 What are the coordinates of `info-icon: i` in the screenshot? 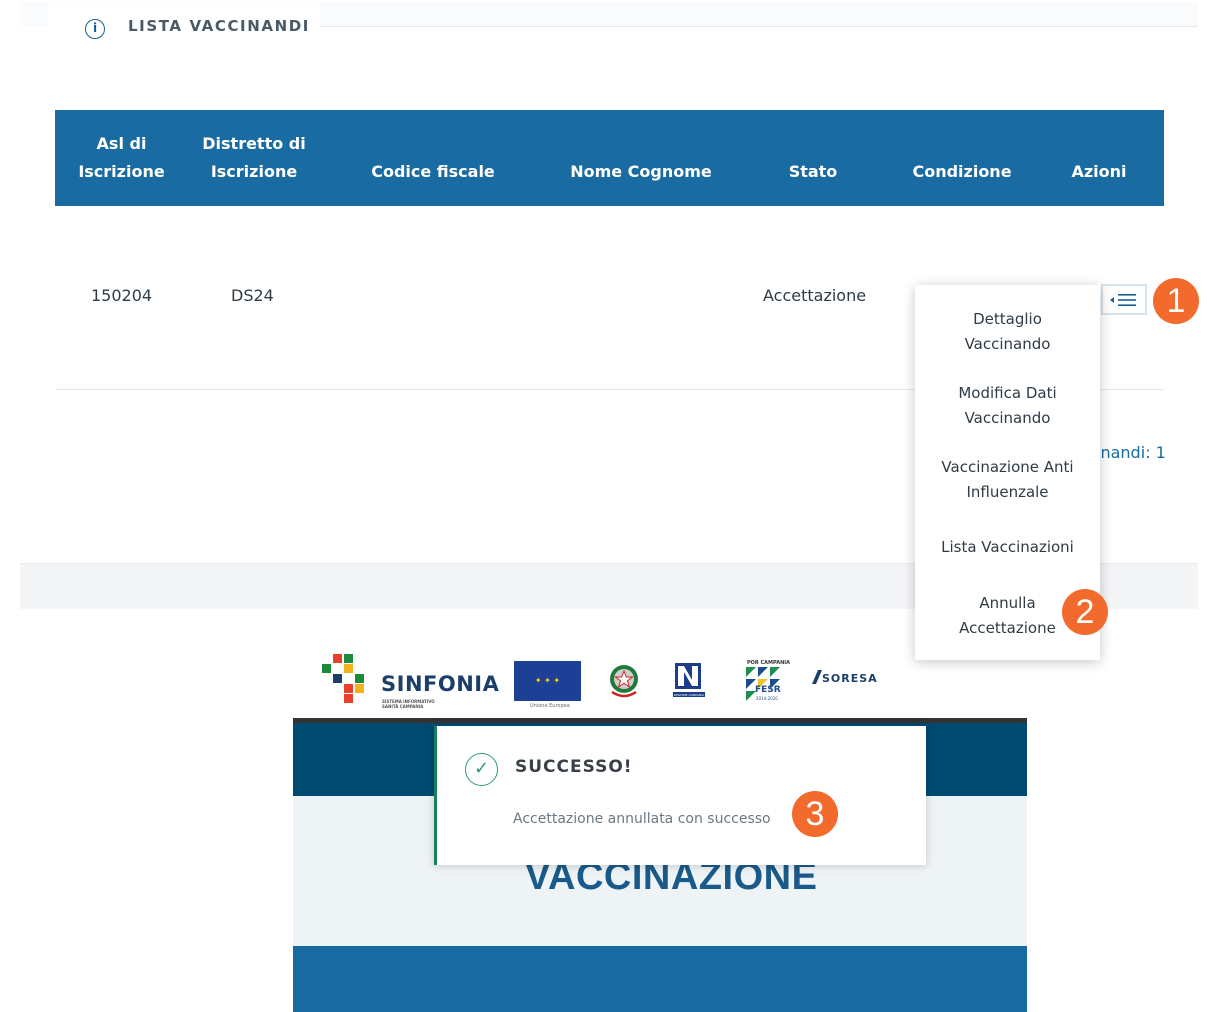 It's located at (95, 29).